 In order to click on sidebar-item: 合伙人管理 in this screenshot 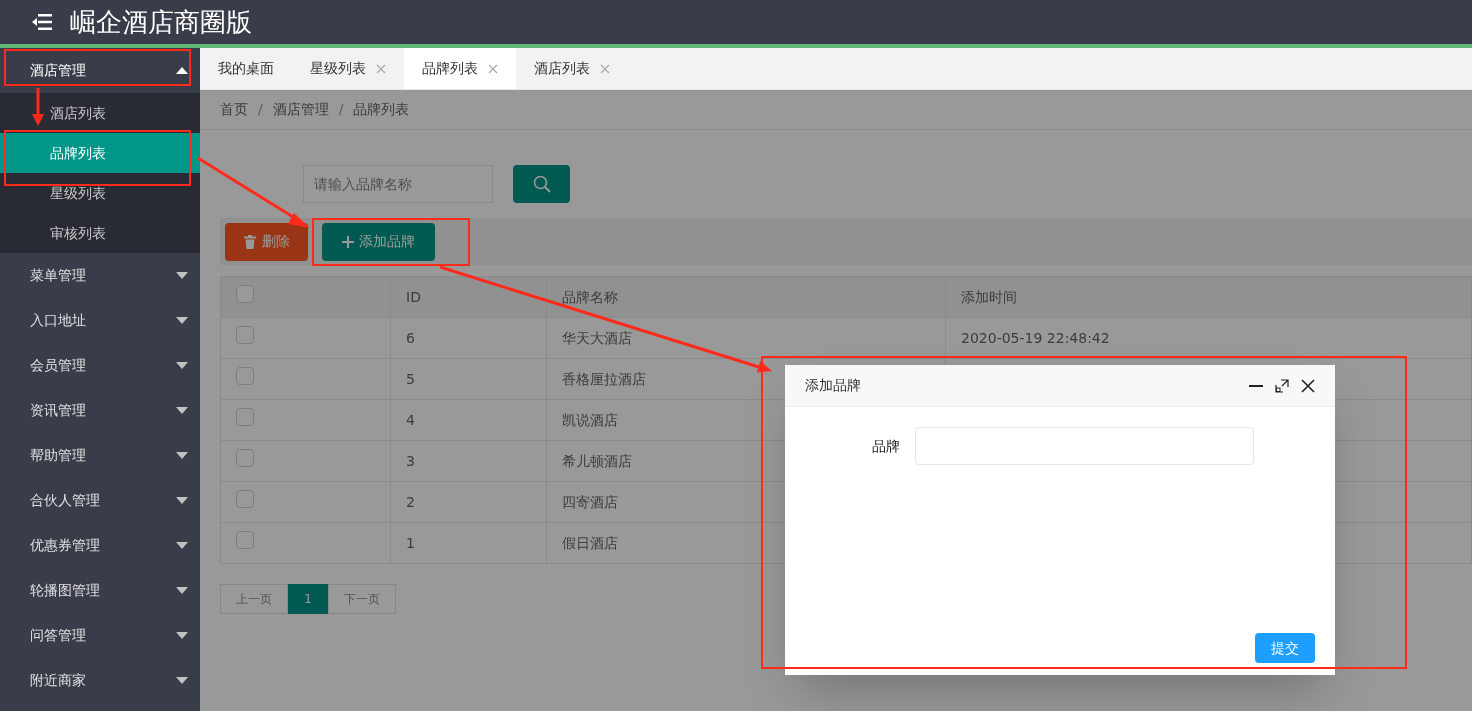, I will do `click(100, 500)`.